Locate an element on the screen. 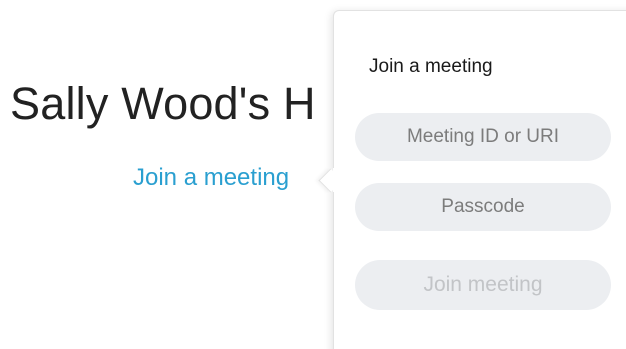 The image size is (626, 349). meeting-id-input is located at coordinates (483, 137).